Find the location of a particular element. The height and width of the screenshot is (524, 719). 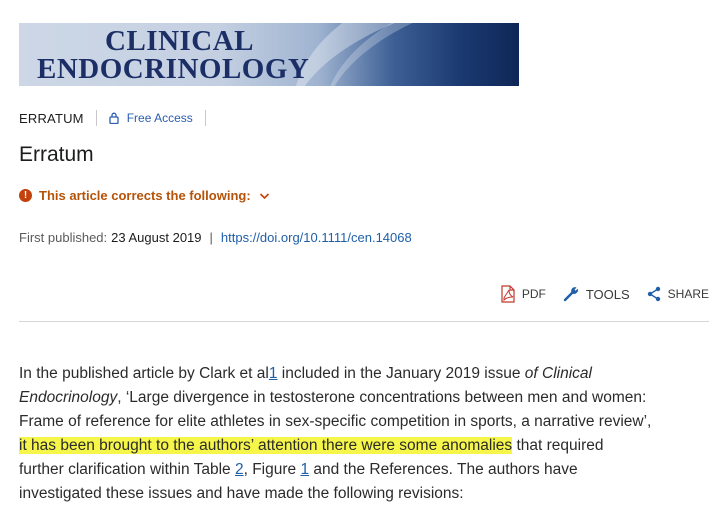

journal-italic: of Clinical is located at coordinates (558, 373).